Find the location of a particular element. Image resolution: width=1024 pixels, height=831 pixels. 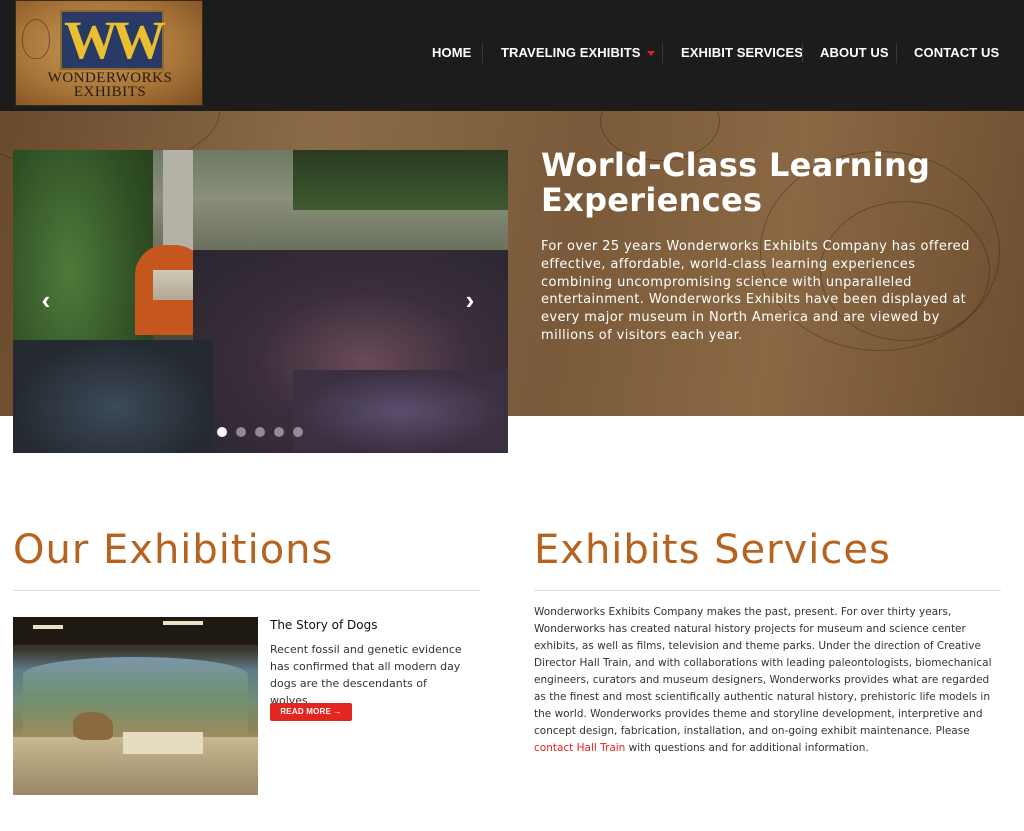

slide-indicators is located at coordinates (260, 432).